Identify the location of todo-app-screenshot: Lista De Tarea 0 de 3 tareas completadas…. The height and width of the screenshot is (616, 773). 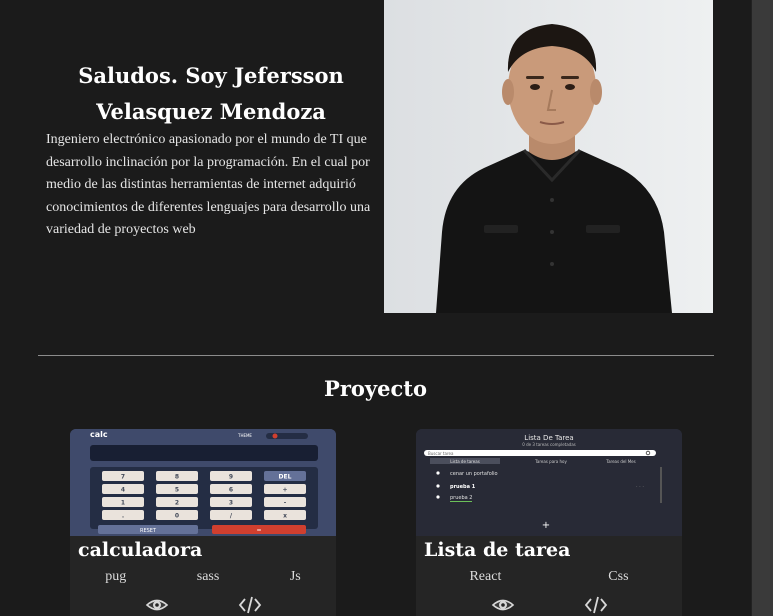
(549, 482).